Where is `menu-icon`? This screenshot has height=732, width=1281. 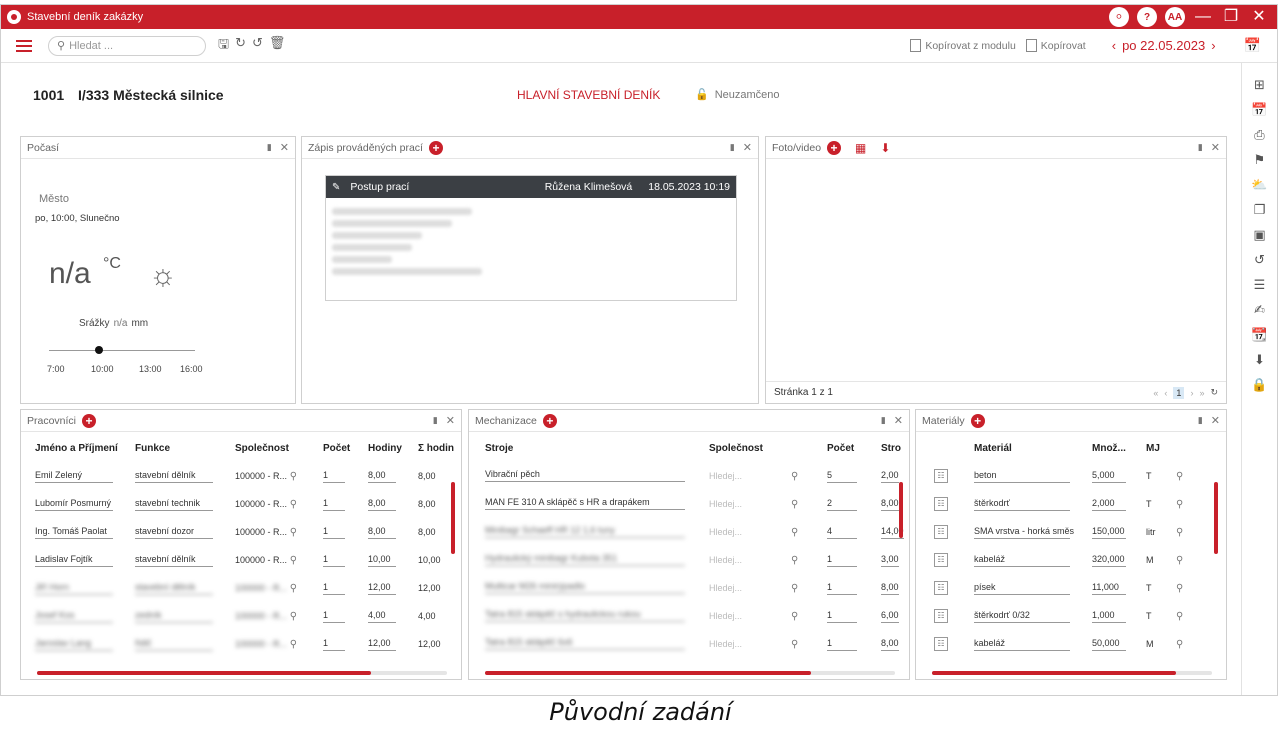
menu-icon is located at coordinates (24, 45).